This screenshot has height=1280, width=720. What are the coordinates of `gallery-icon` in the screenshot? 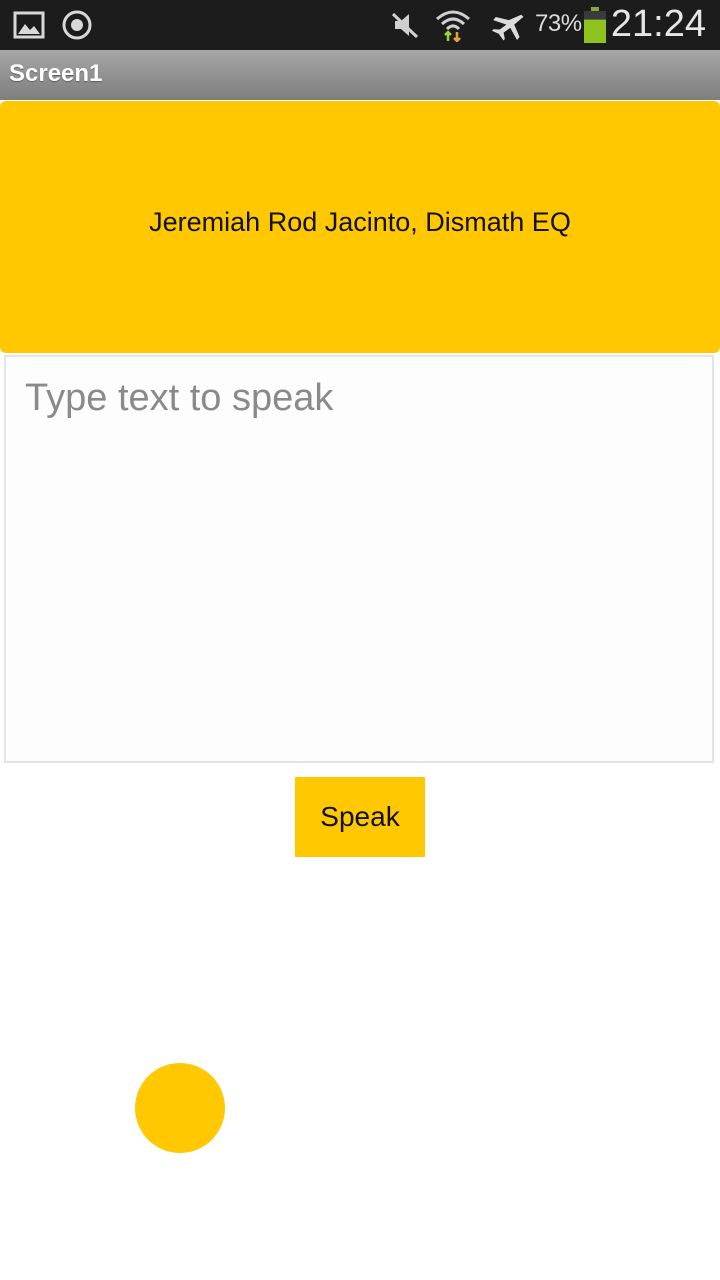 It's located at (29, 25).